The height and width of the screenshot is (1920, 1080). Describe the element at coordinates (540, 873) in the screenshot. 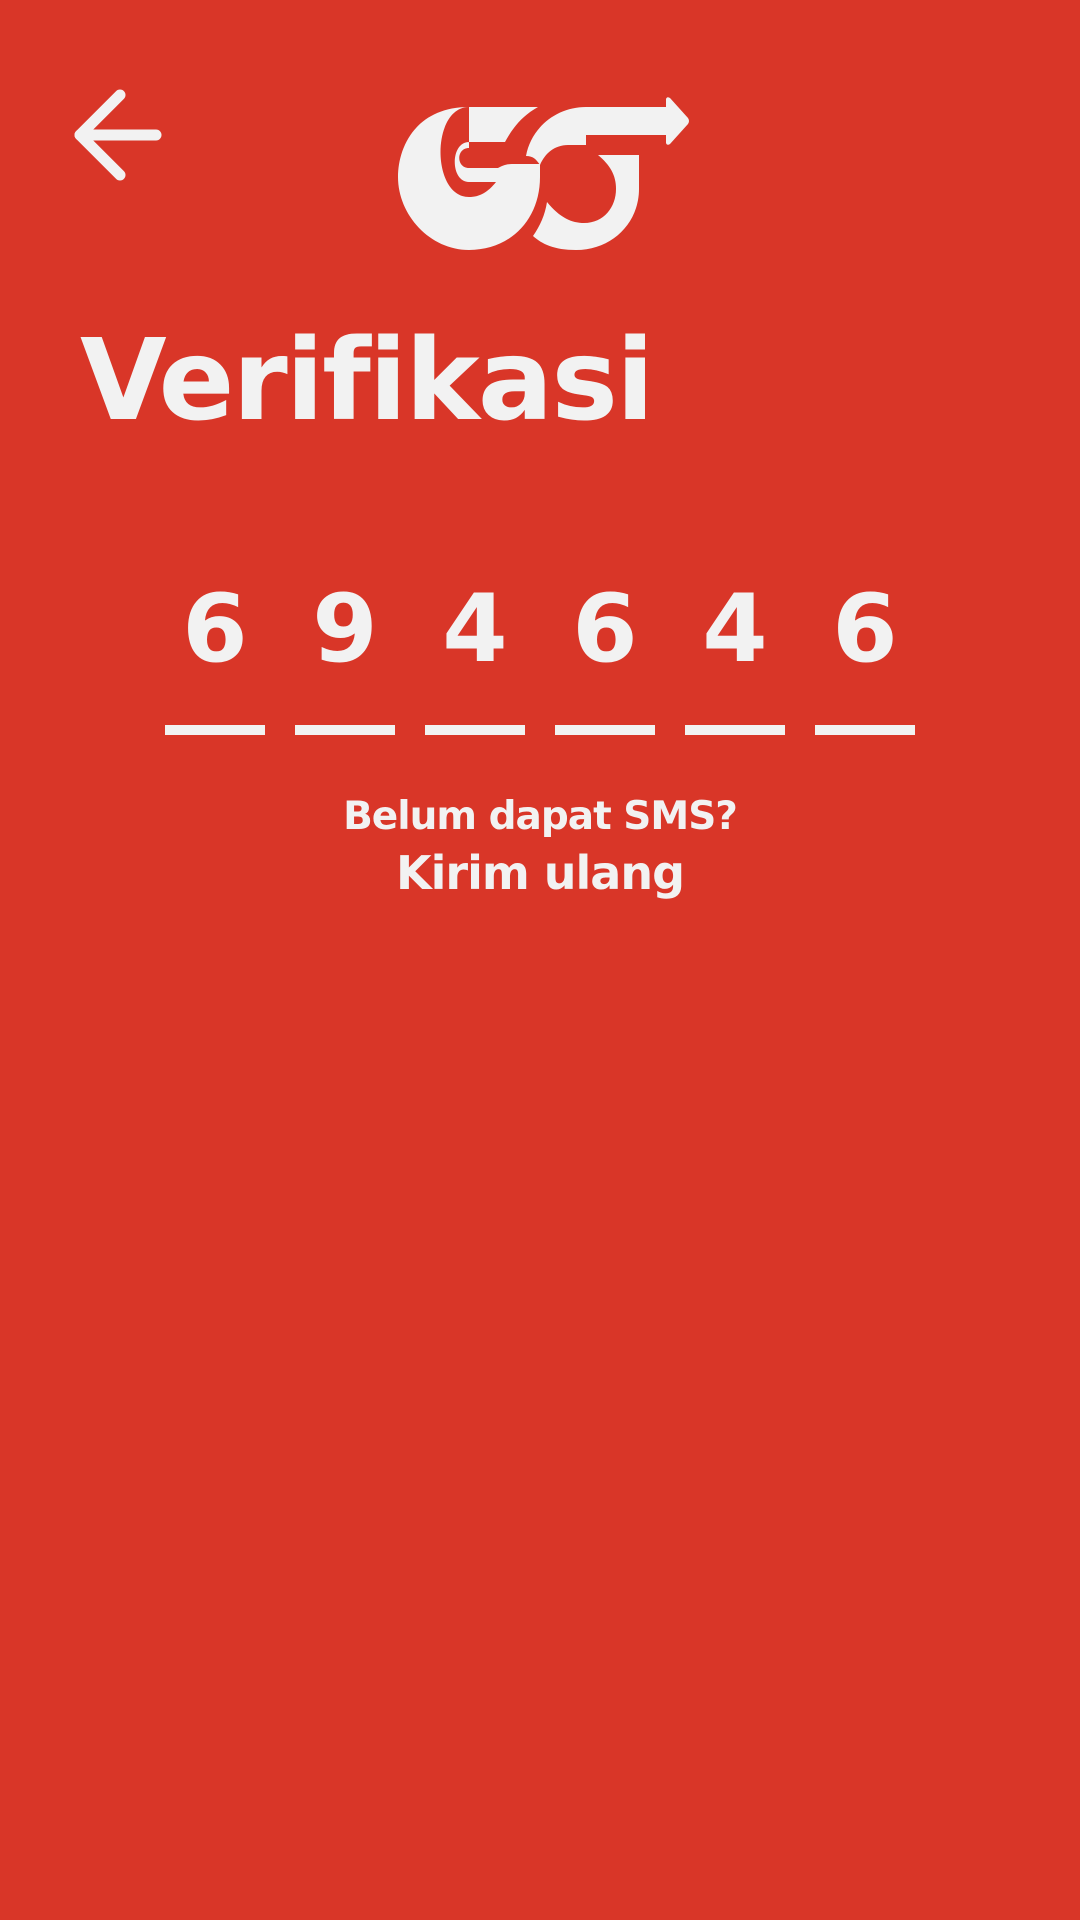

I see `resend-link: Kirim ulang` at that location.